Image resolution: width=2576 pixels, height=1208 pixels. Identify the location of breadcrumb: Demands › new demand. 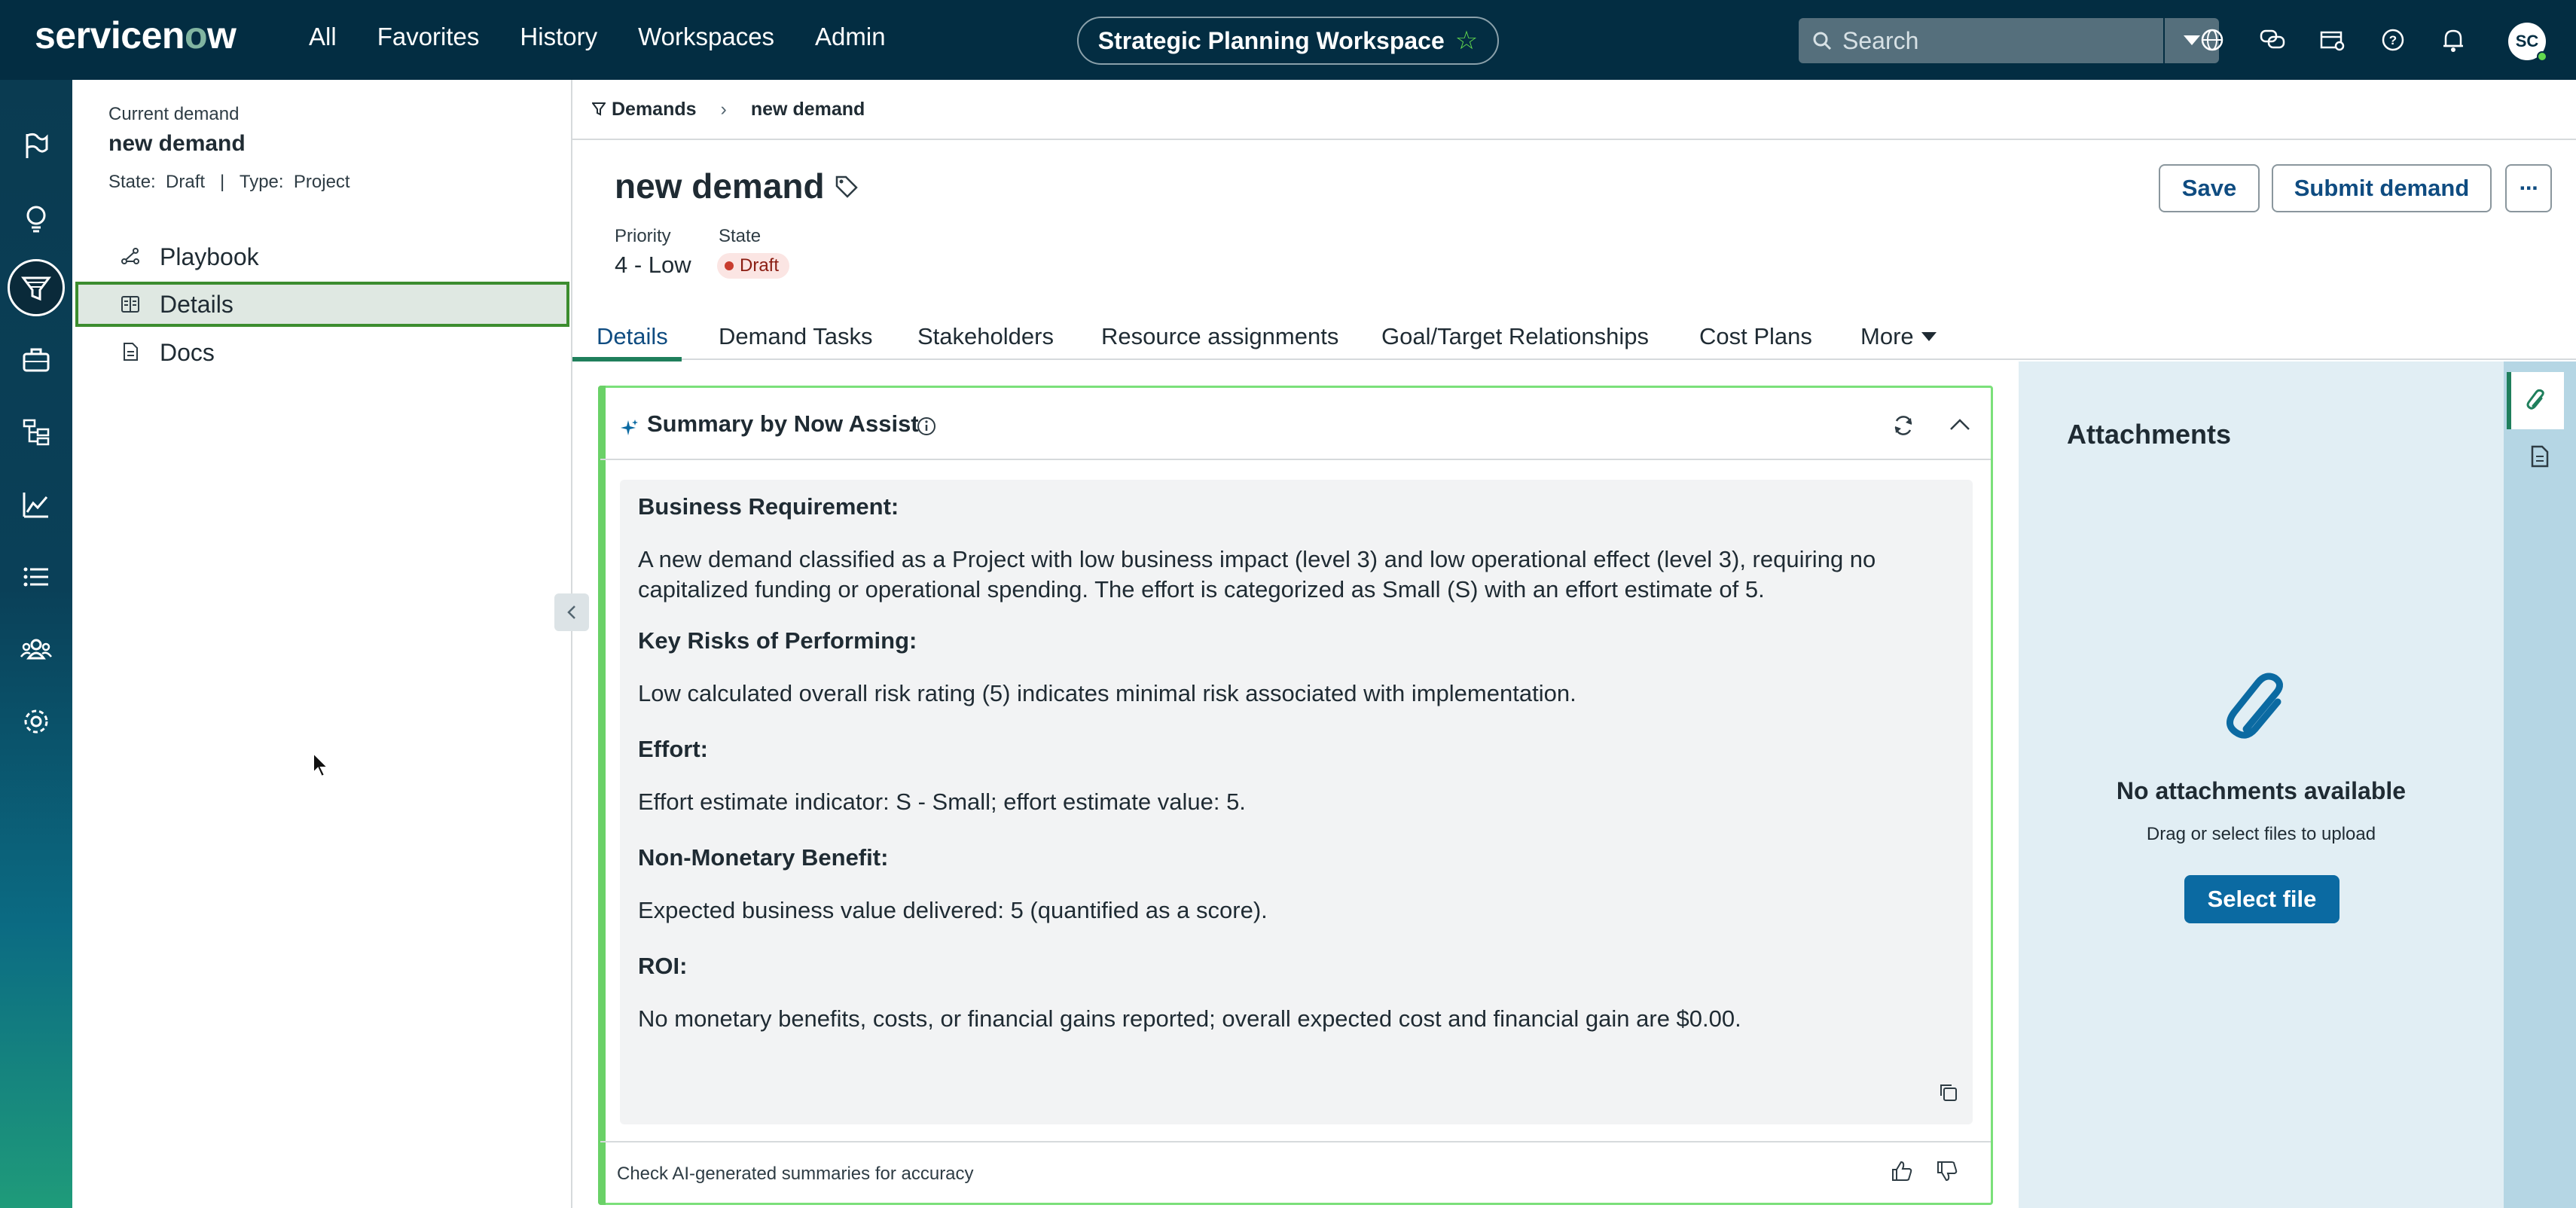
(1574, 110).